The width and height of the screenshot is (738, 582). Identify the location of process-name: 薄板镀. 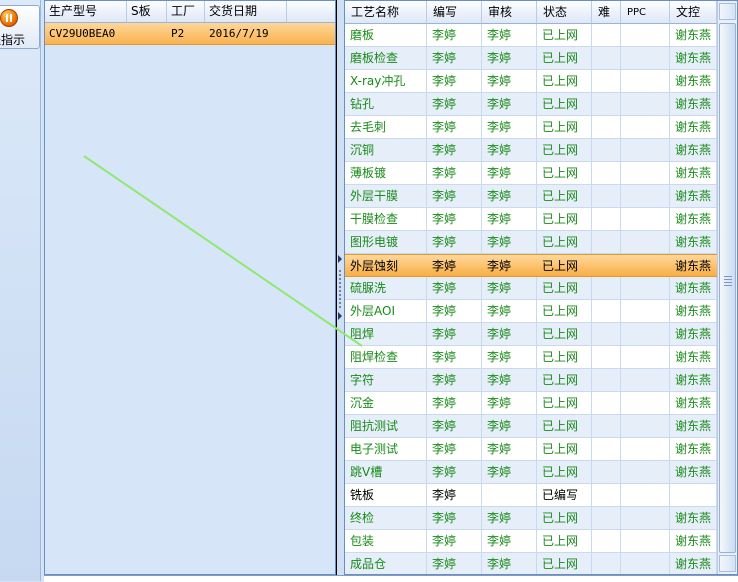
(386, 173).